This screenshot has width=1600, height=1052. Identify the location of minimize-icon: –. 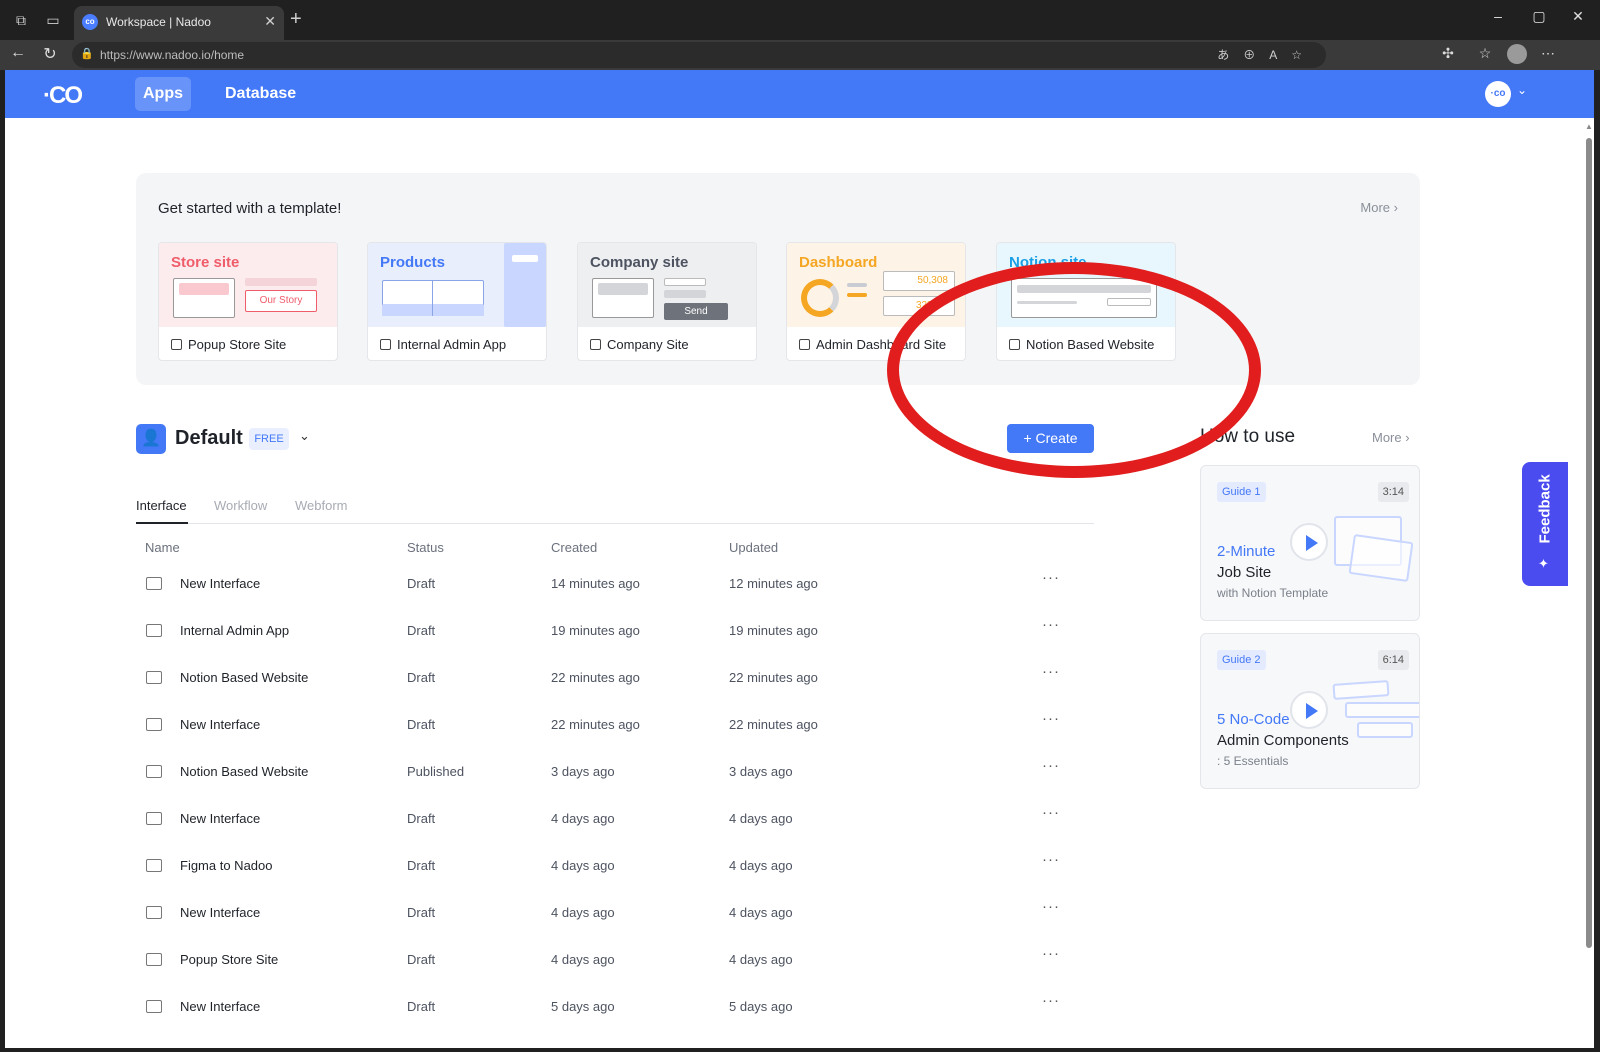
(1498, 16).